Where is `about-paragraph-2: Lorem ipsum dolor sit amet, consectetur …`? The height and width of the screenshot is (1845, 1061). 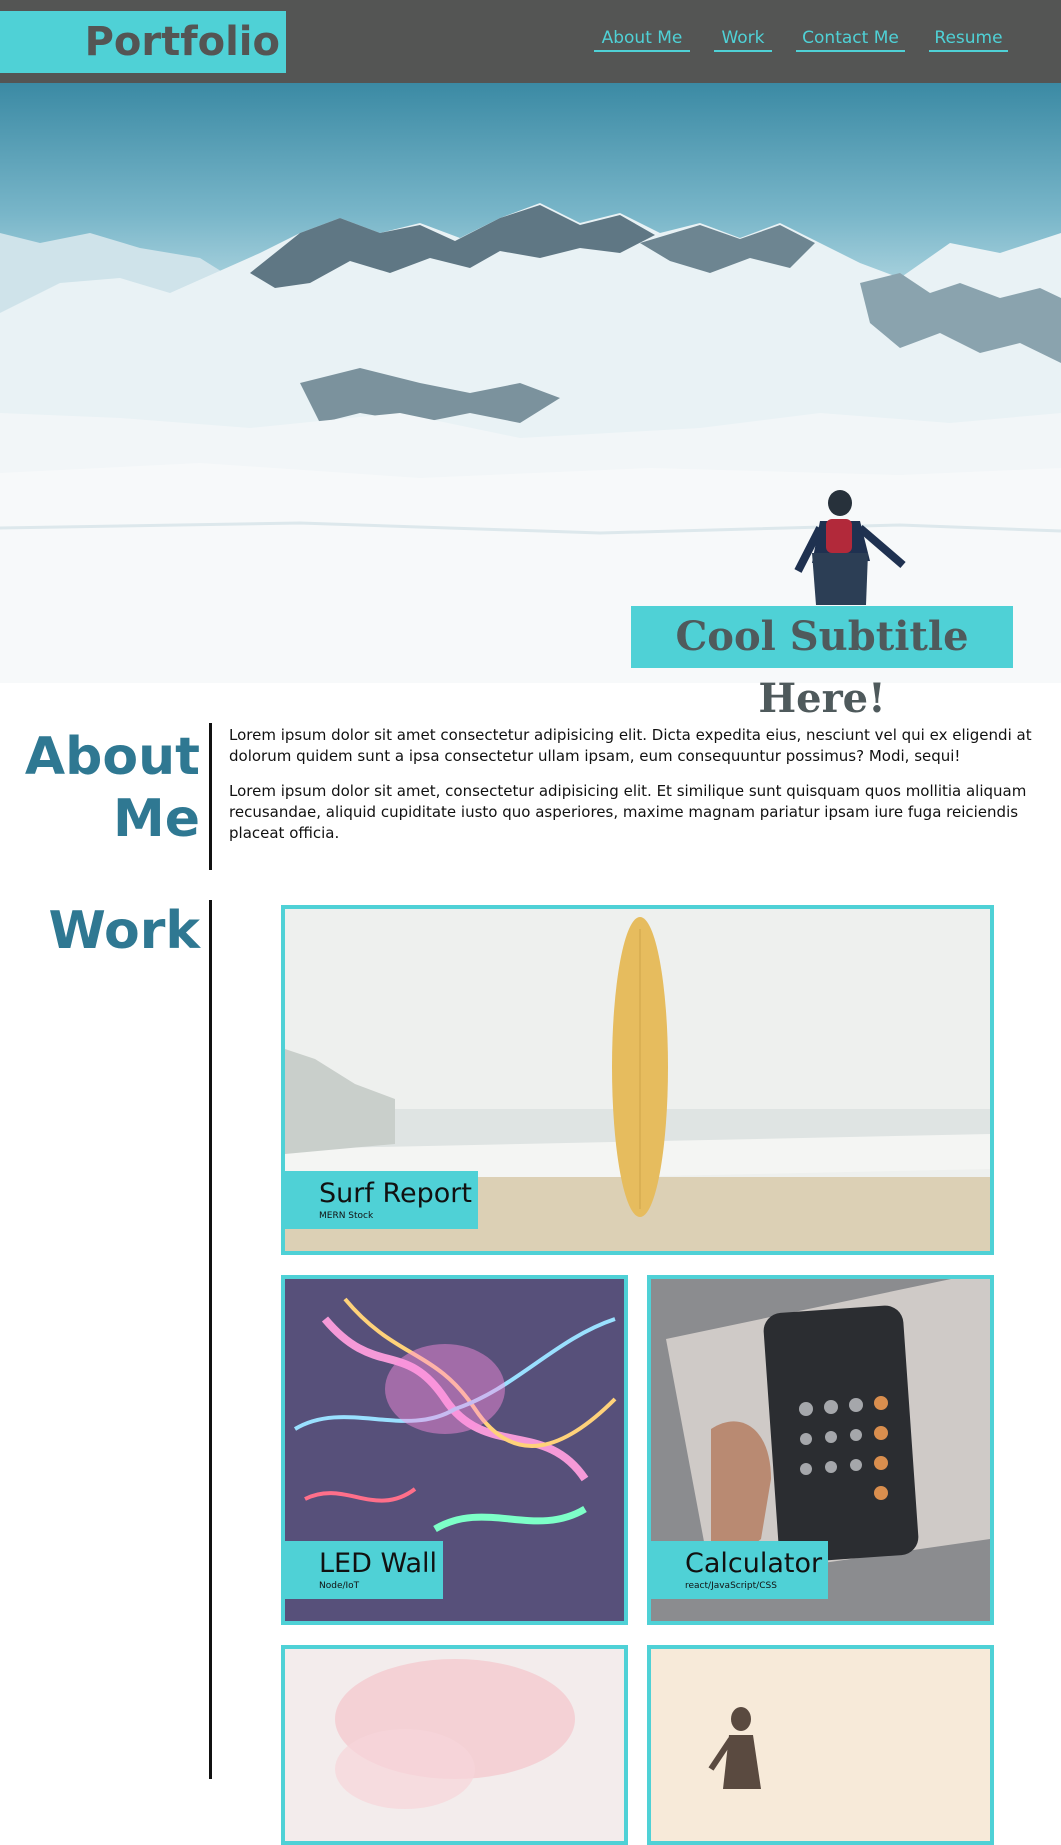
about-paragraph-2: Lorem ipsum dolor sit amet, consectetur … is located at coordinates (628, 812).